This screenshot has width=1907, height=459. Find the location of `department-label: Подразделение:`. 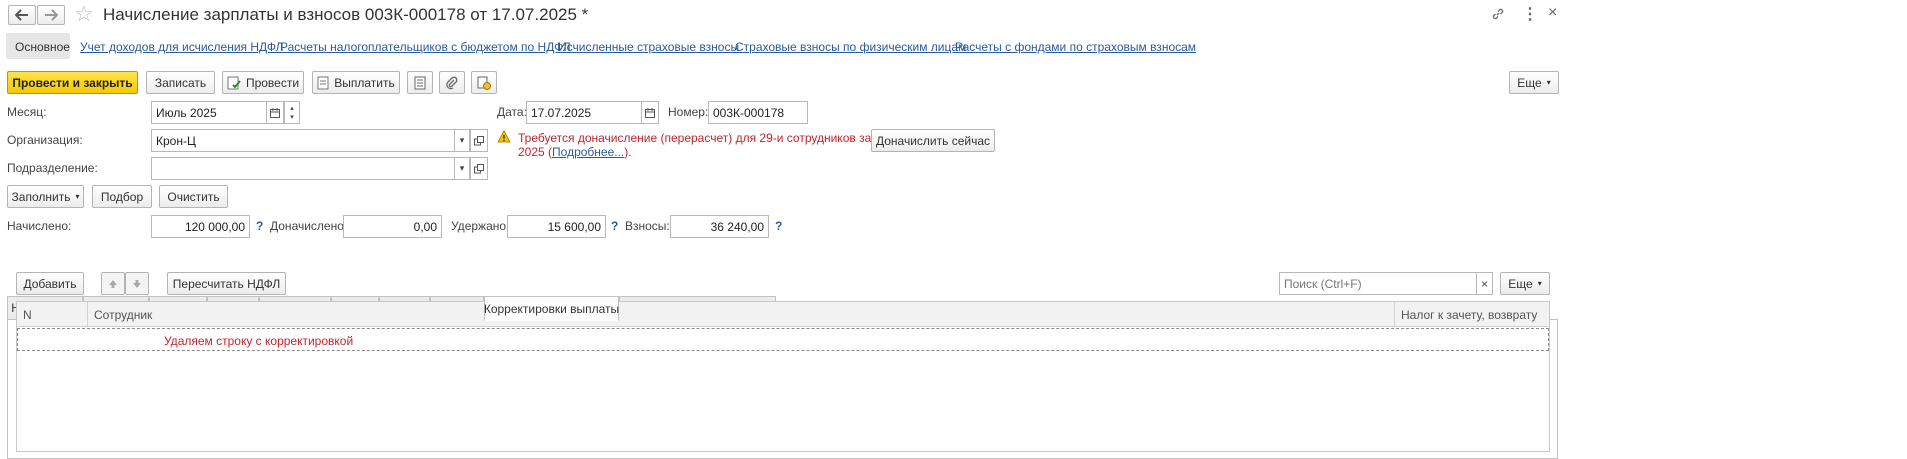

department-label: Подразделение: is located at coordinates (52, 168).